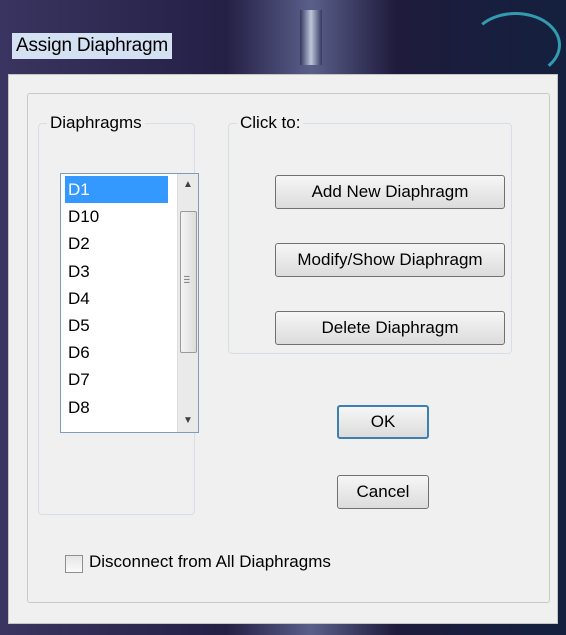 Image resolution: width=566 pixels, height=635 pixels. Describe the element at coordinates (390, 260) in the screenshot. I see `modify-show-diaphragm-button: Modify/Show Diaphragm` at that location.